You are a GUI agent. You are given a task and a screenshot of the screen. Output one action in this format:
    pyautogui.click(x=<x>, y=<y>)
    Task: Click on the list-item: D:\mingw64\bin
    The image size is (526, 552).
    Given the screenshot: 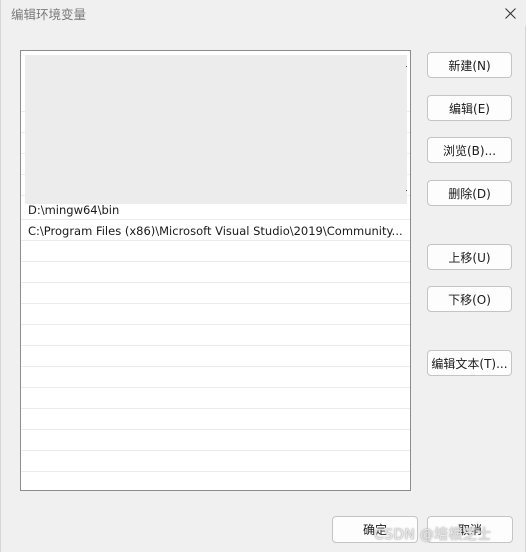 What is the action you would take?
    pyautogui.click(x=218, y=210)
    